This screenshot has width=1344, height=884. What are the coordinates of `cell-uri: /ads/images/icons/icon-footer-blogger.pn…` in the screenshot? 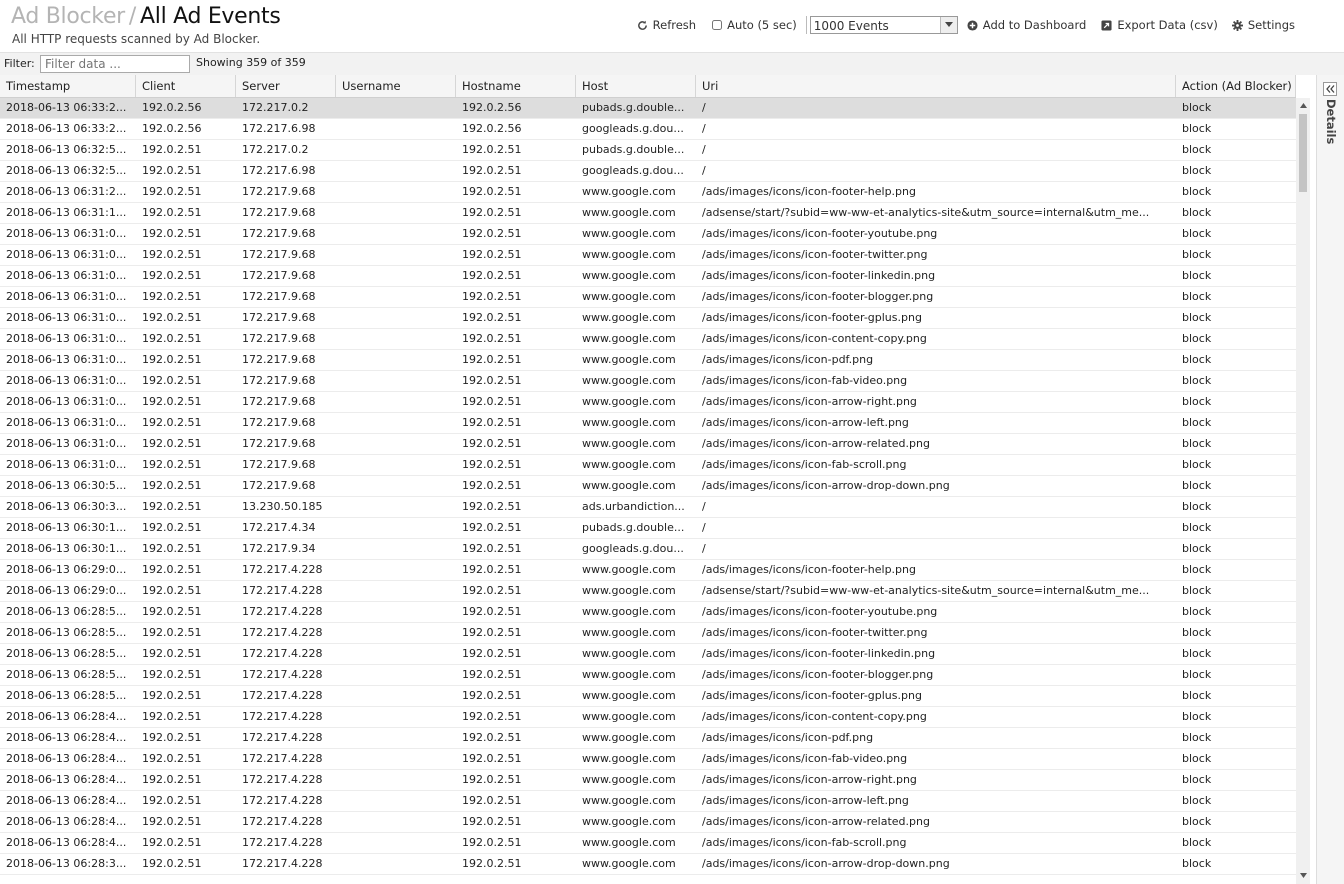 It's located at (818, 296).